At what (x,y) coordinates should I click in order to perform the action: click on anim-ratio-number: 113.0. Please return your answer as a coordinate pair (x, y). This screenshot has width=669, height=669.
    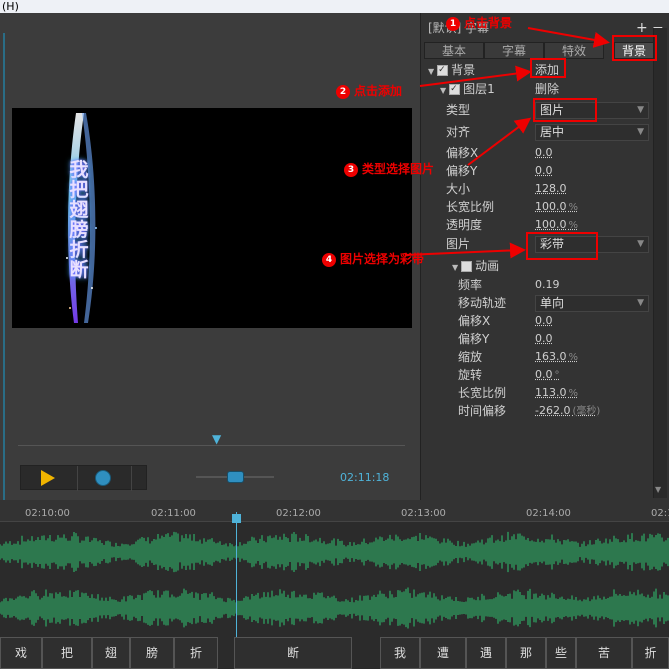
    Looking at the image, I should click on (551, 392).